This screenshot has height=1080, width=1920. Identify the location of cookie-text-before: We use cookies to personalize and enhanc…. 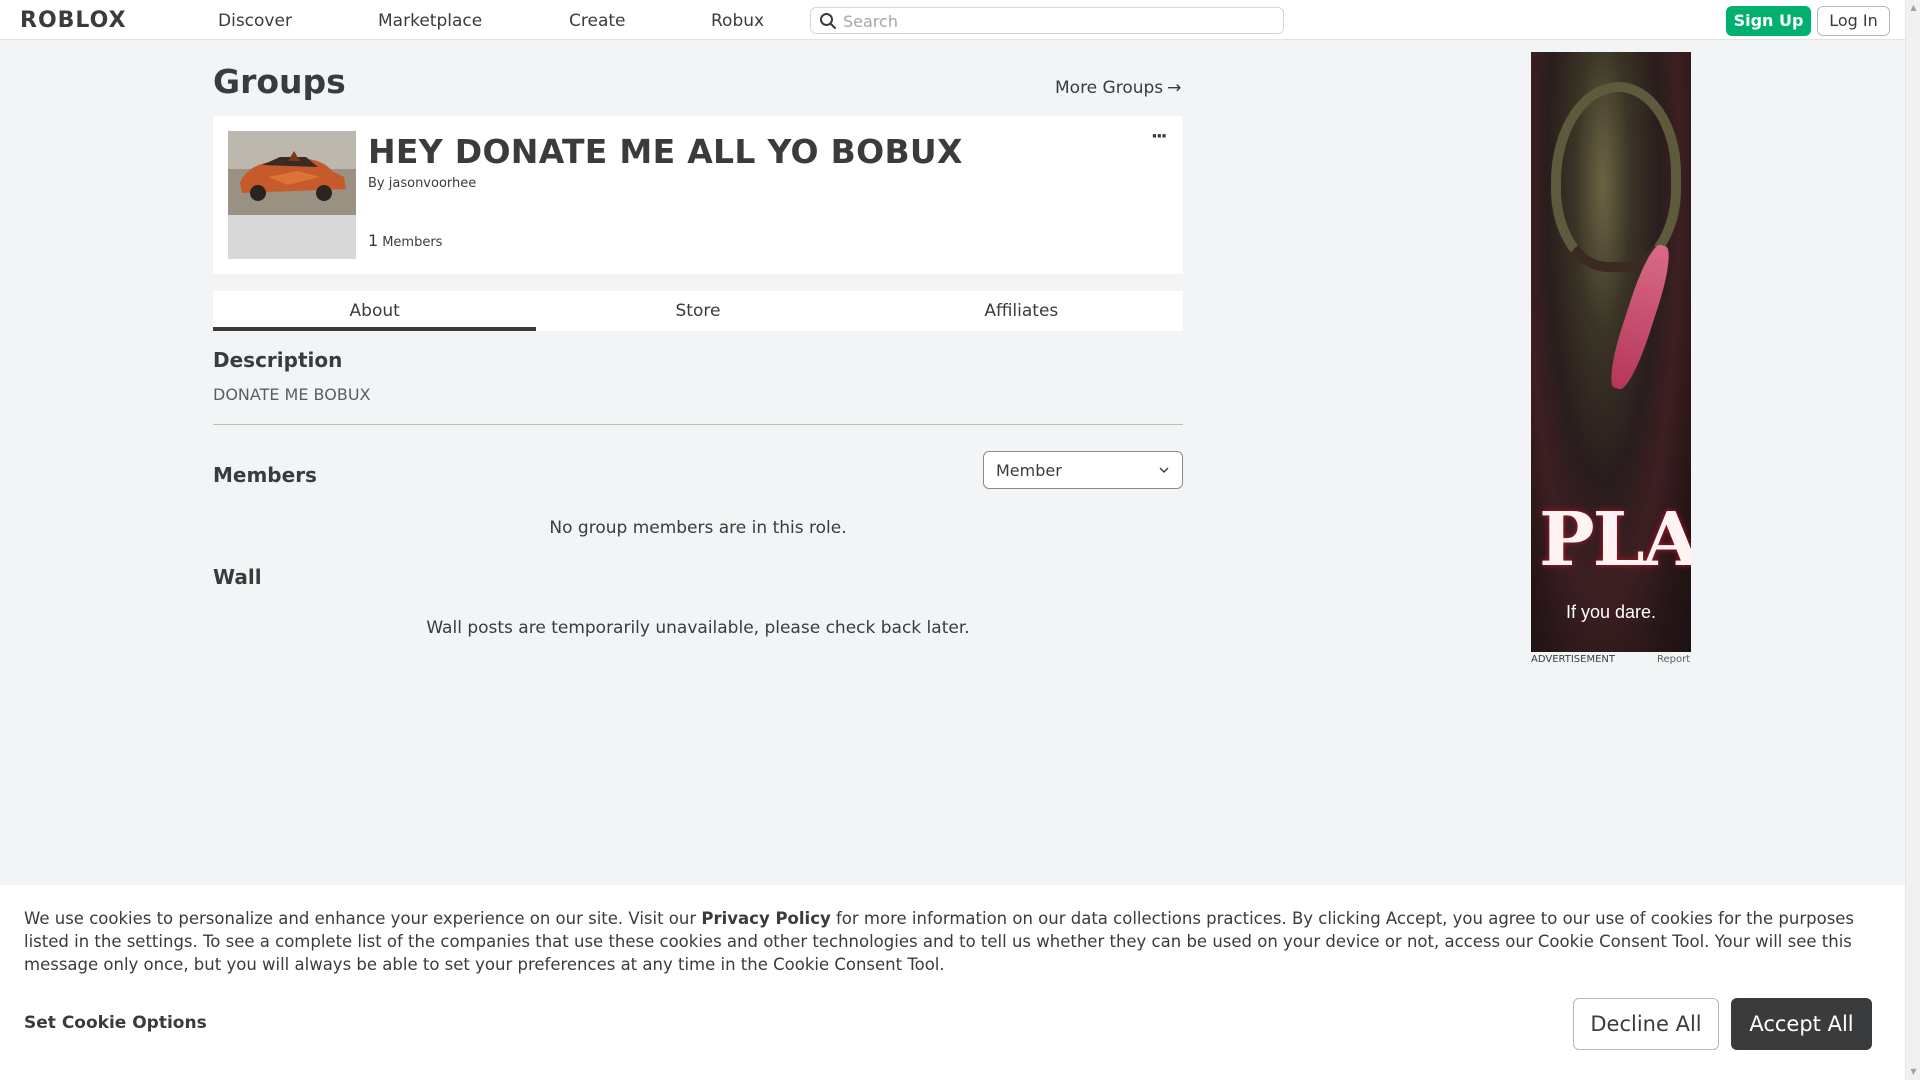
(363, 918).